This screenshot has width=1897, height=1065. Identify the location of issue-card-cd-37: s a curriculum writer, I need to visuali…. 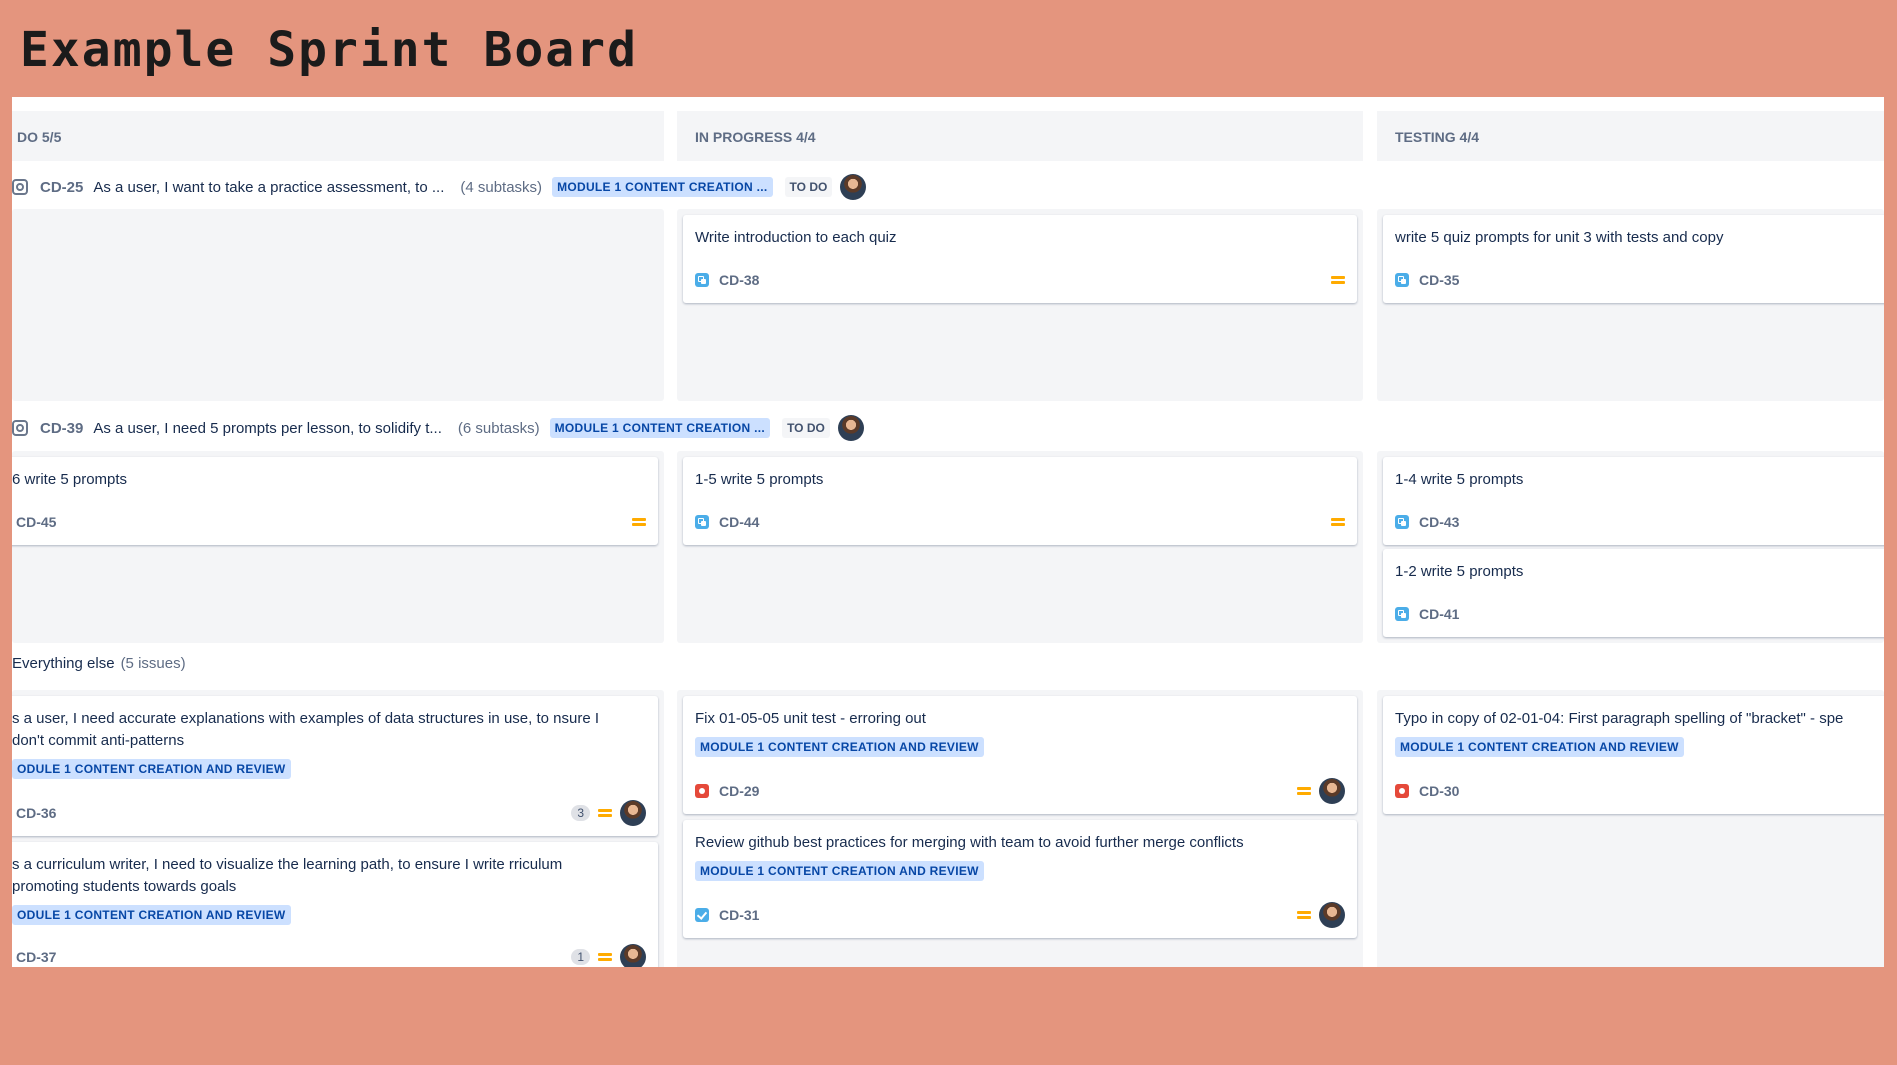
(335, 904).